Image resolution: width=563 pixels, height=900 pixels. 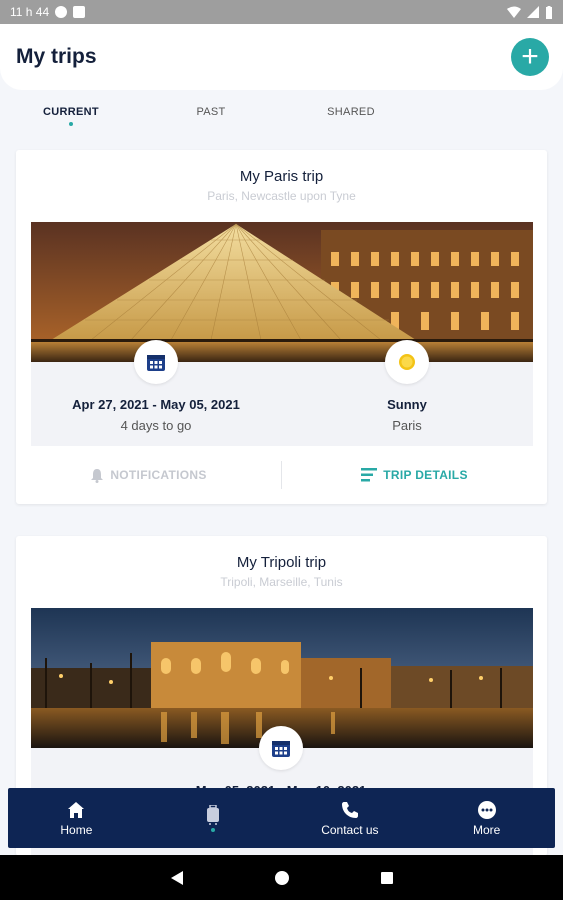 I want to click on notifications-label: NOTIFICATIONS, so click(x=158, y=475).